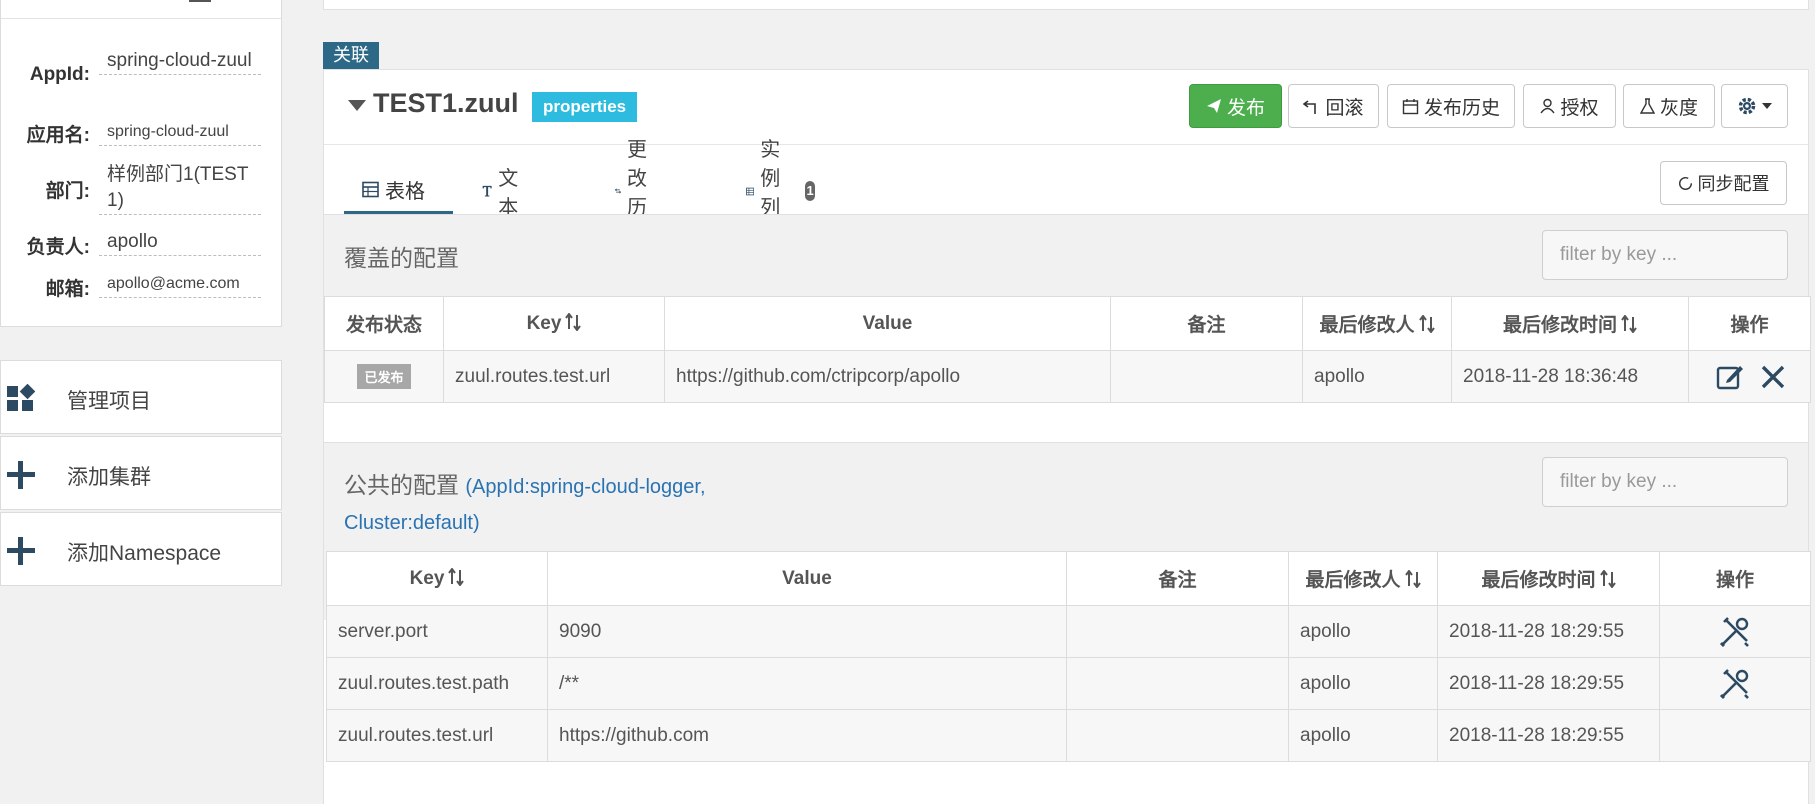 The height and width of the screenshot is (804, 1815). Describe the element at coordinates (1669, 106) in the screenshot. I see `gray-release-button: 灰度` at that location.